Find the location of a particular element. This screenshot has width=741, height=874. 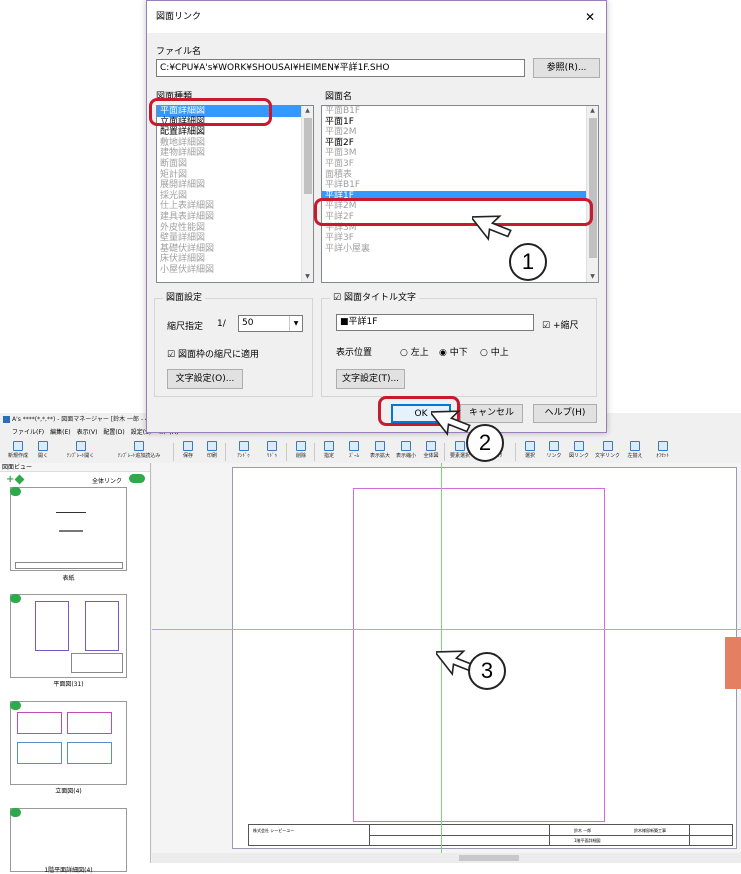

type-list-scrollbar: ▲ ▼ is located at coordinates (307, 194).